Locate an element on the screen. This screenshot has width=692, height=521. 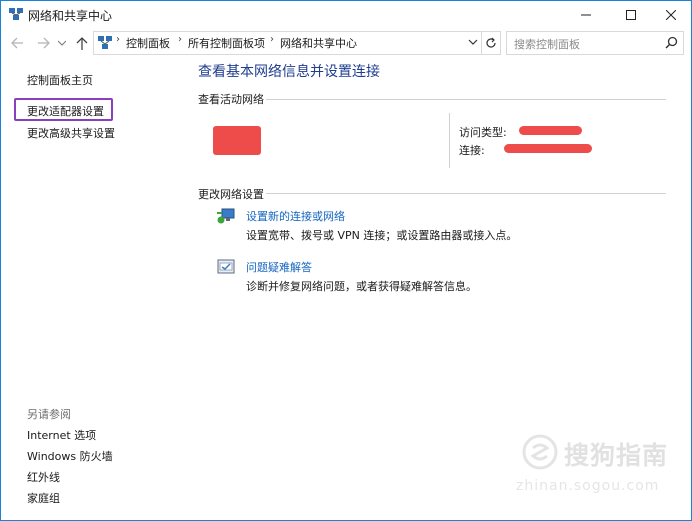
minimize-icon is located at coordinates (586, 14).